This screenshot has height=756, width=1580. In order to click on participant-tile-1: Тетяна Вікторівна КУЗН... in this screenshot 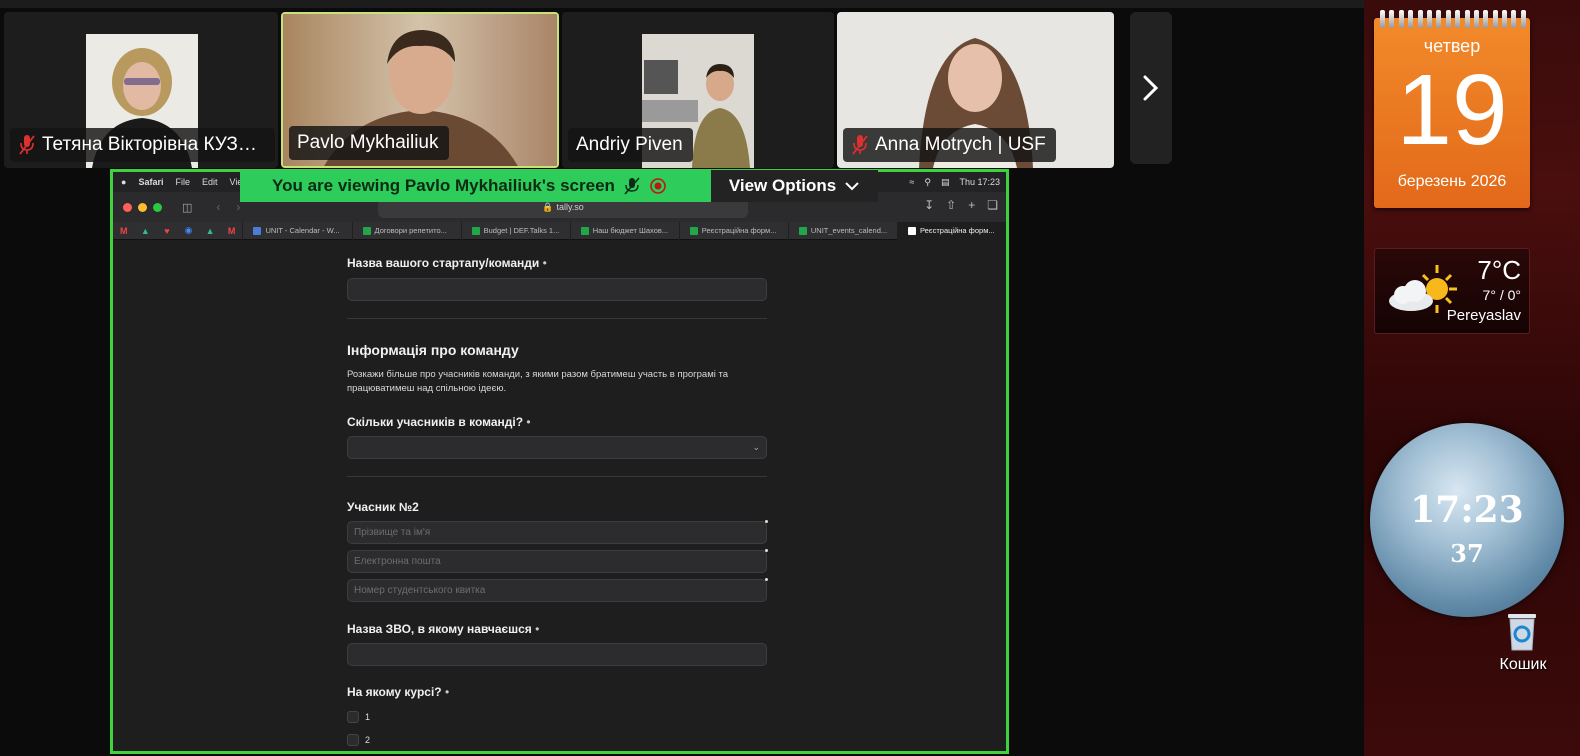, I will do `click(141, 90)`.